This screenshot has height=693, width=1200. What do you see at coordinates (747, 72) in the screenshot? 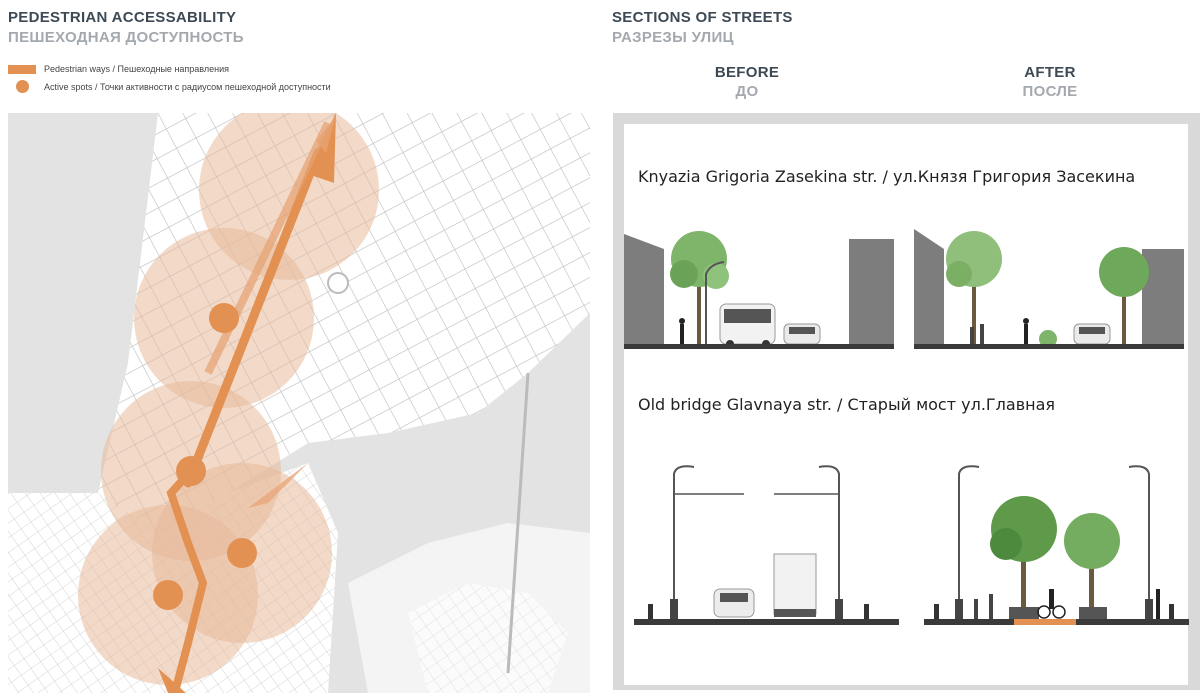
I see `before-label-en: BEFORE` at bounding box center [747, 72].